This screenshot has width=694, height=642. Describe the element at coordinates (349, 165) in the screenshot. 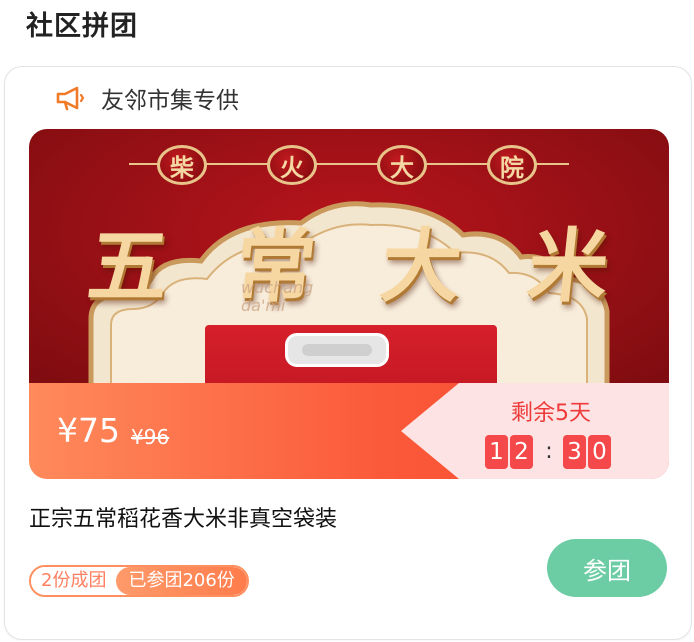

I see `brand-row: 柴 火 大 院` at that location.